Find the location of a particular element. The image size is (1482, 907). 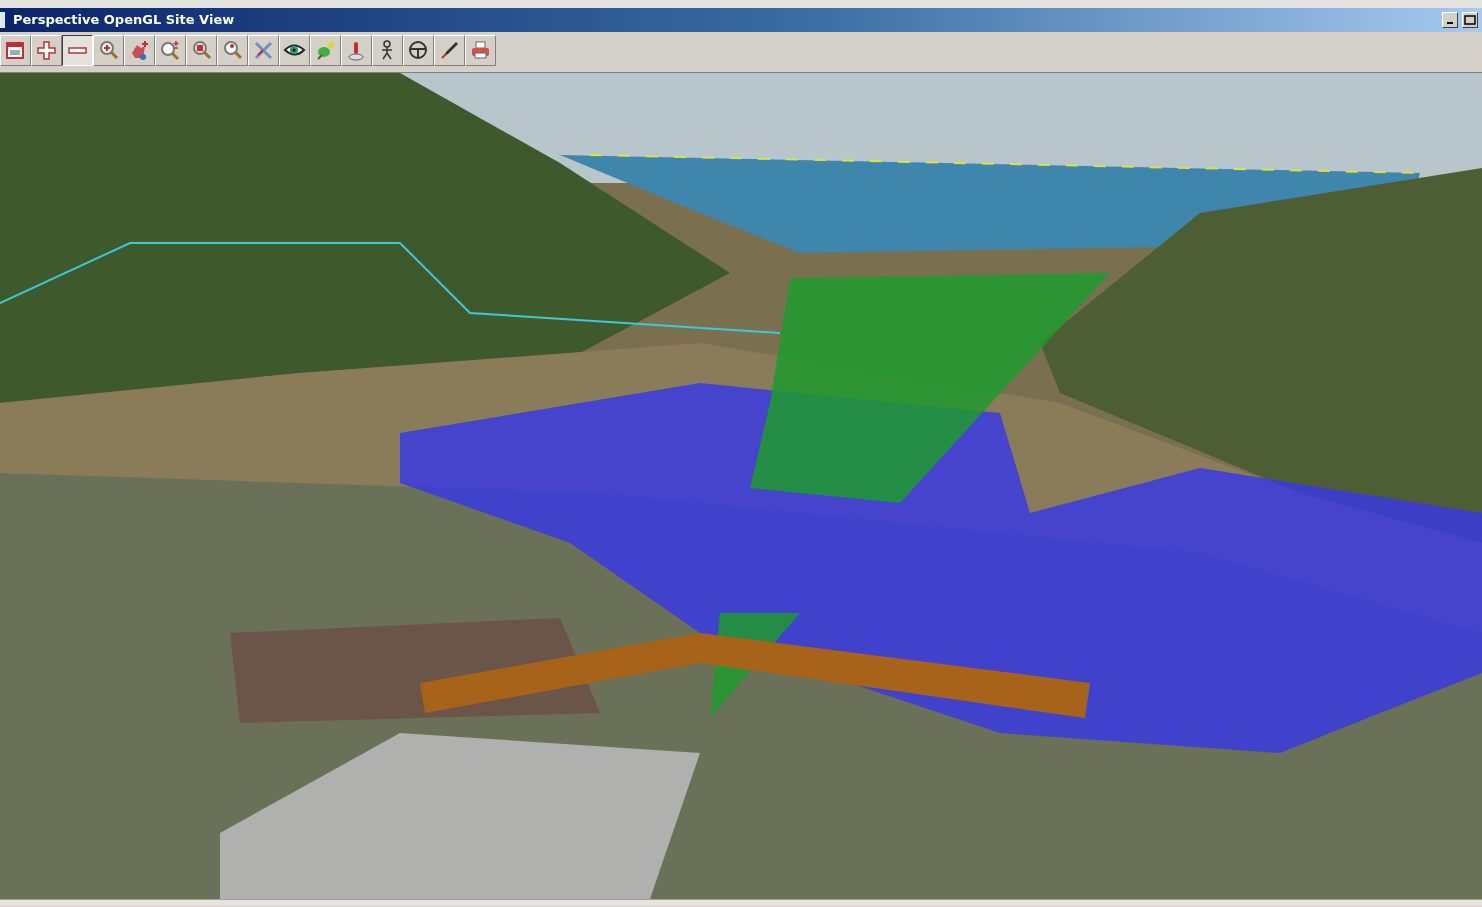

plus-icon is located at coordinates (46, 50).